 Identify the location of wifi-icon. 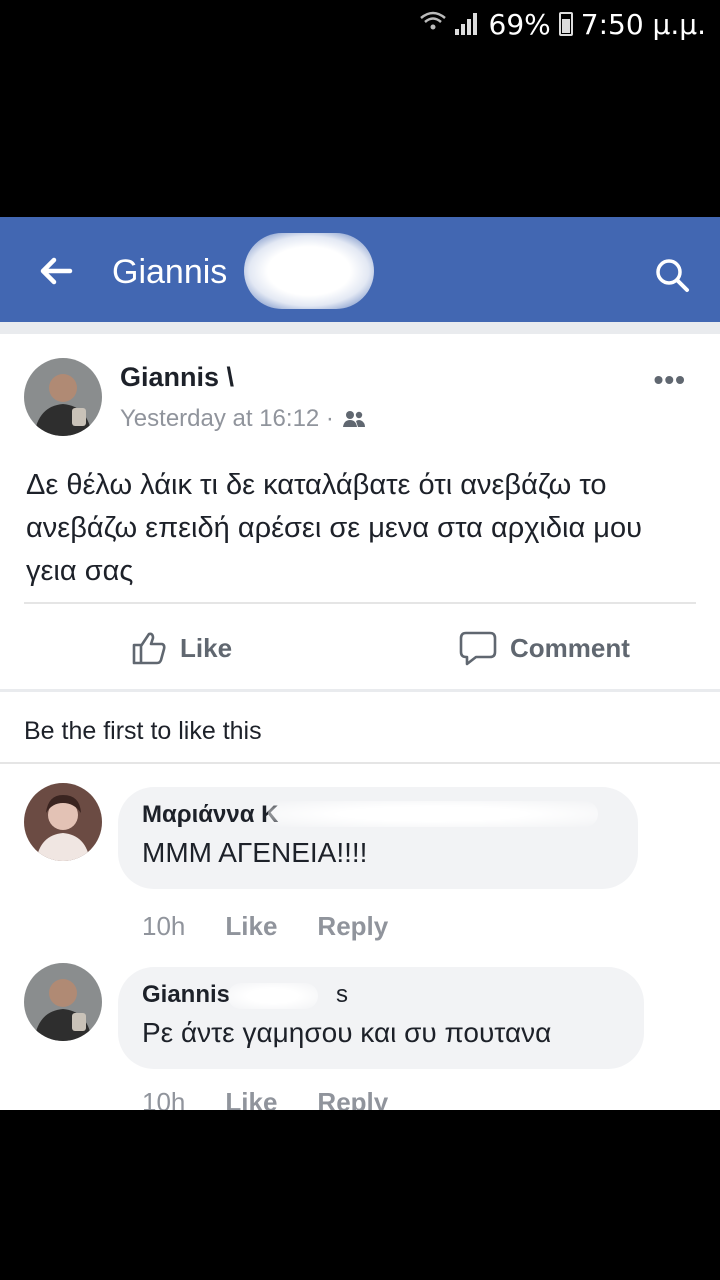
(433, 24).